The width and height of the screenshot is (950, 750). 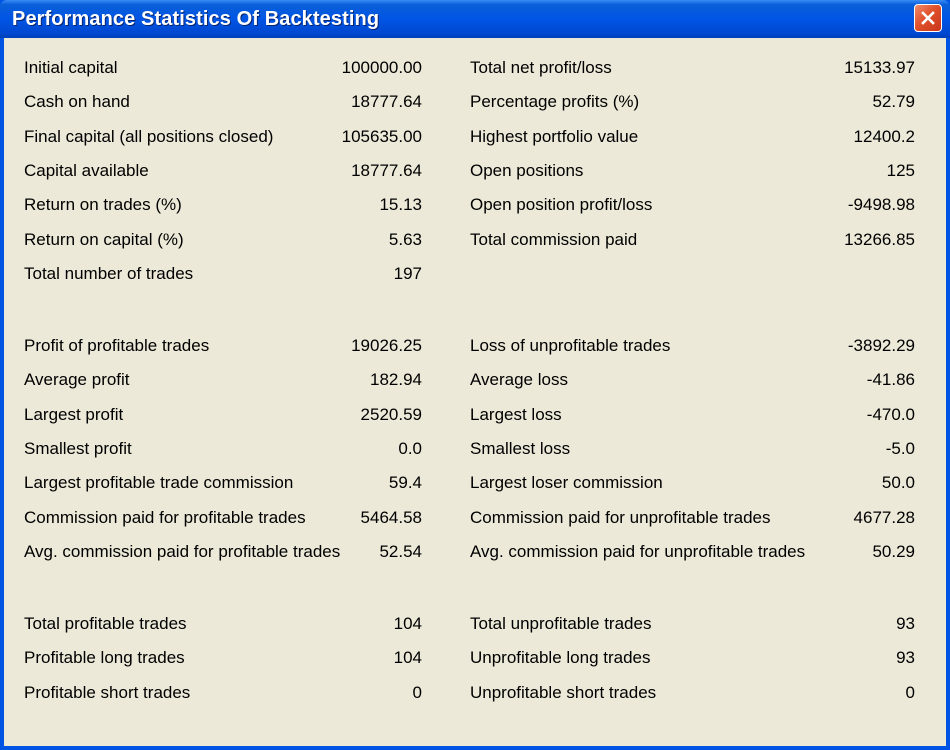 I want to click on stat-row: Profit of profitable trades 19026.25, so click(x=223, y=348).